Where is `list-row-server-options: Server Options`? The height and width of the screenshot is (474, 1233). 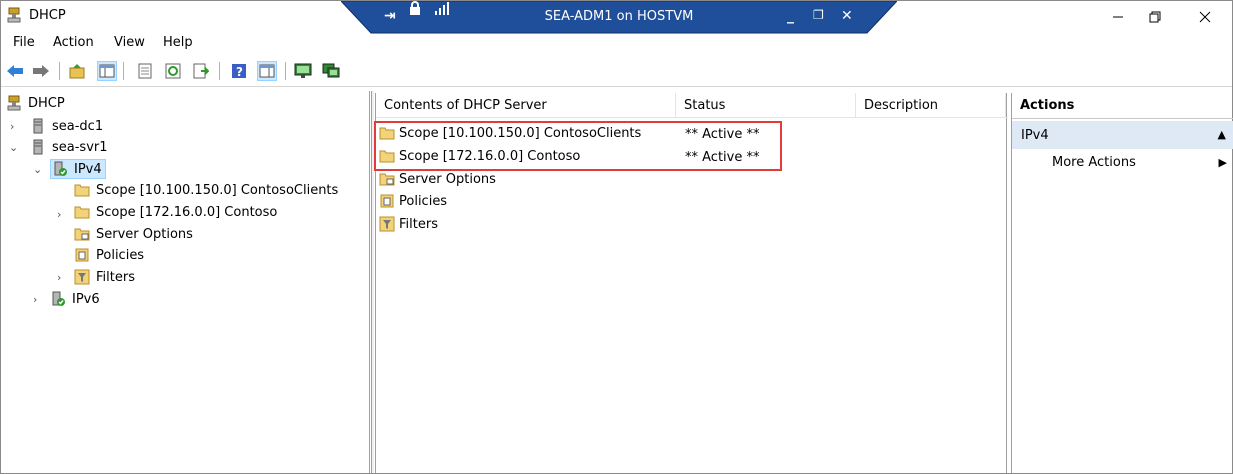
list-row-server-options: Server Options is located at coordinates (689, 180).